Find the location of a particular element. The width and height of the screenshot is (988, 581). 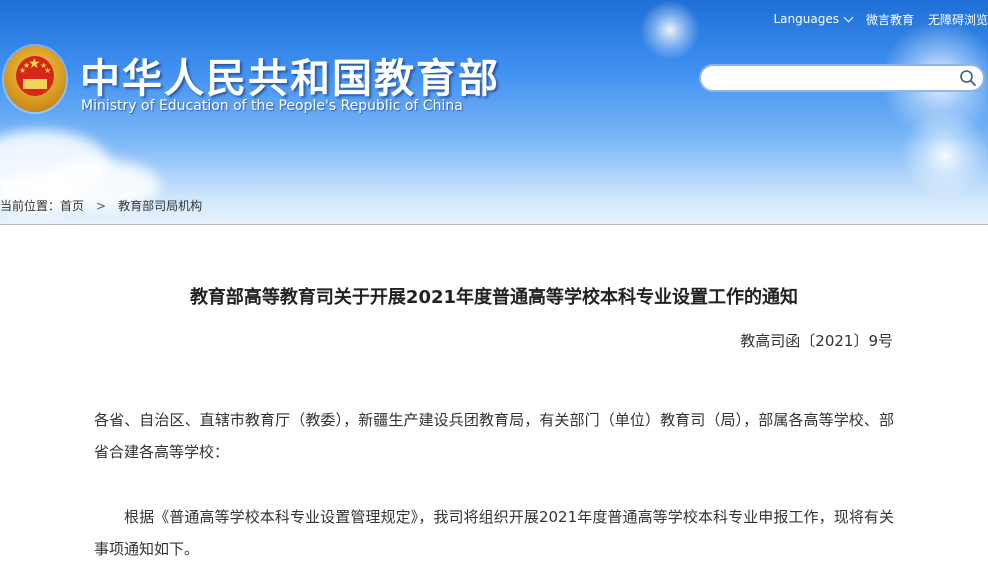

search-input is located at coordinates (835, 79).